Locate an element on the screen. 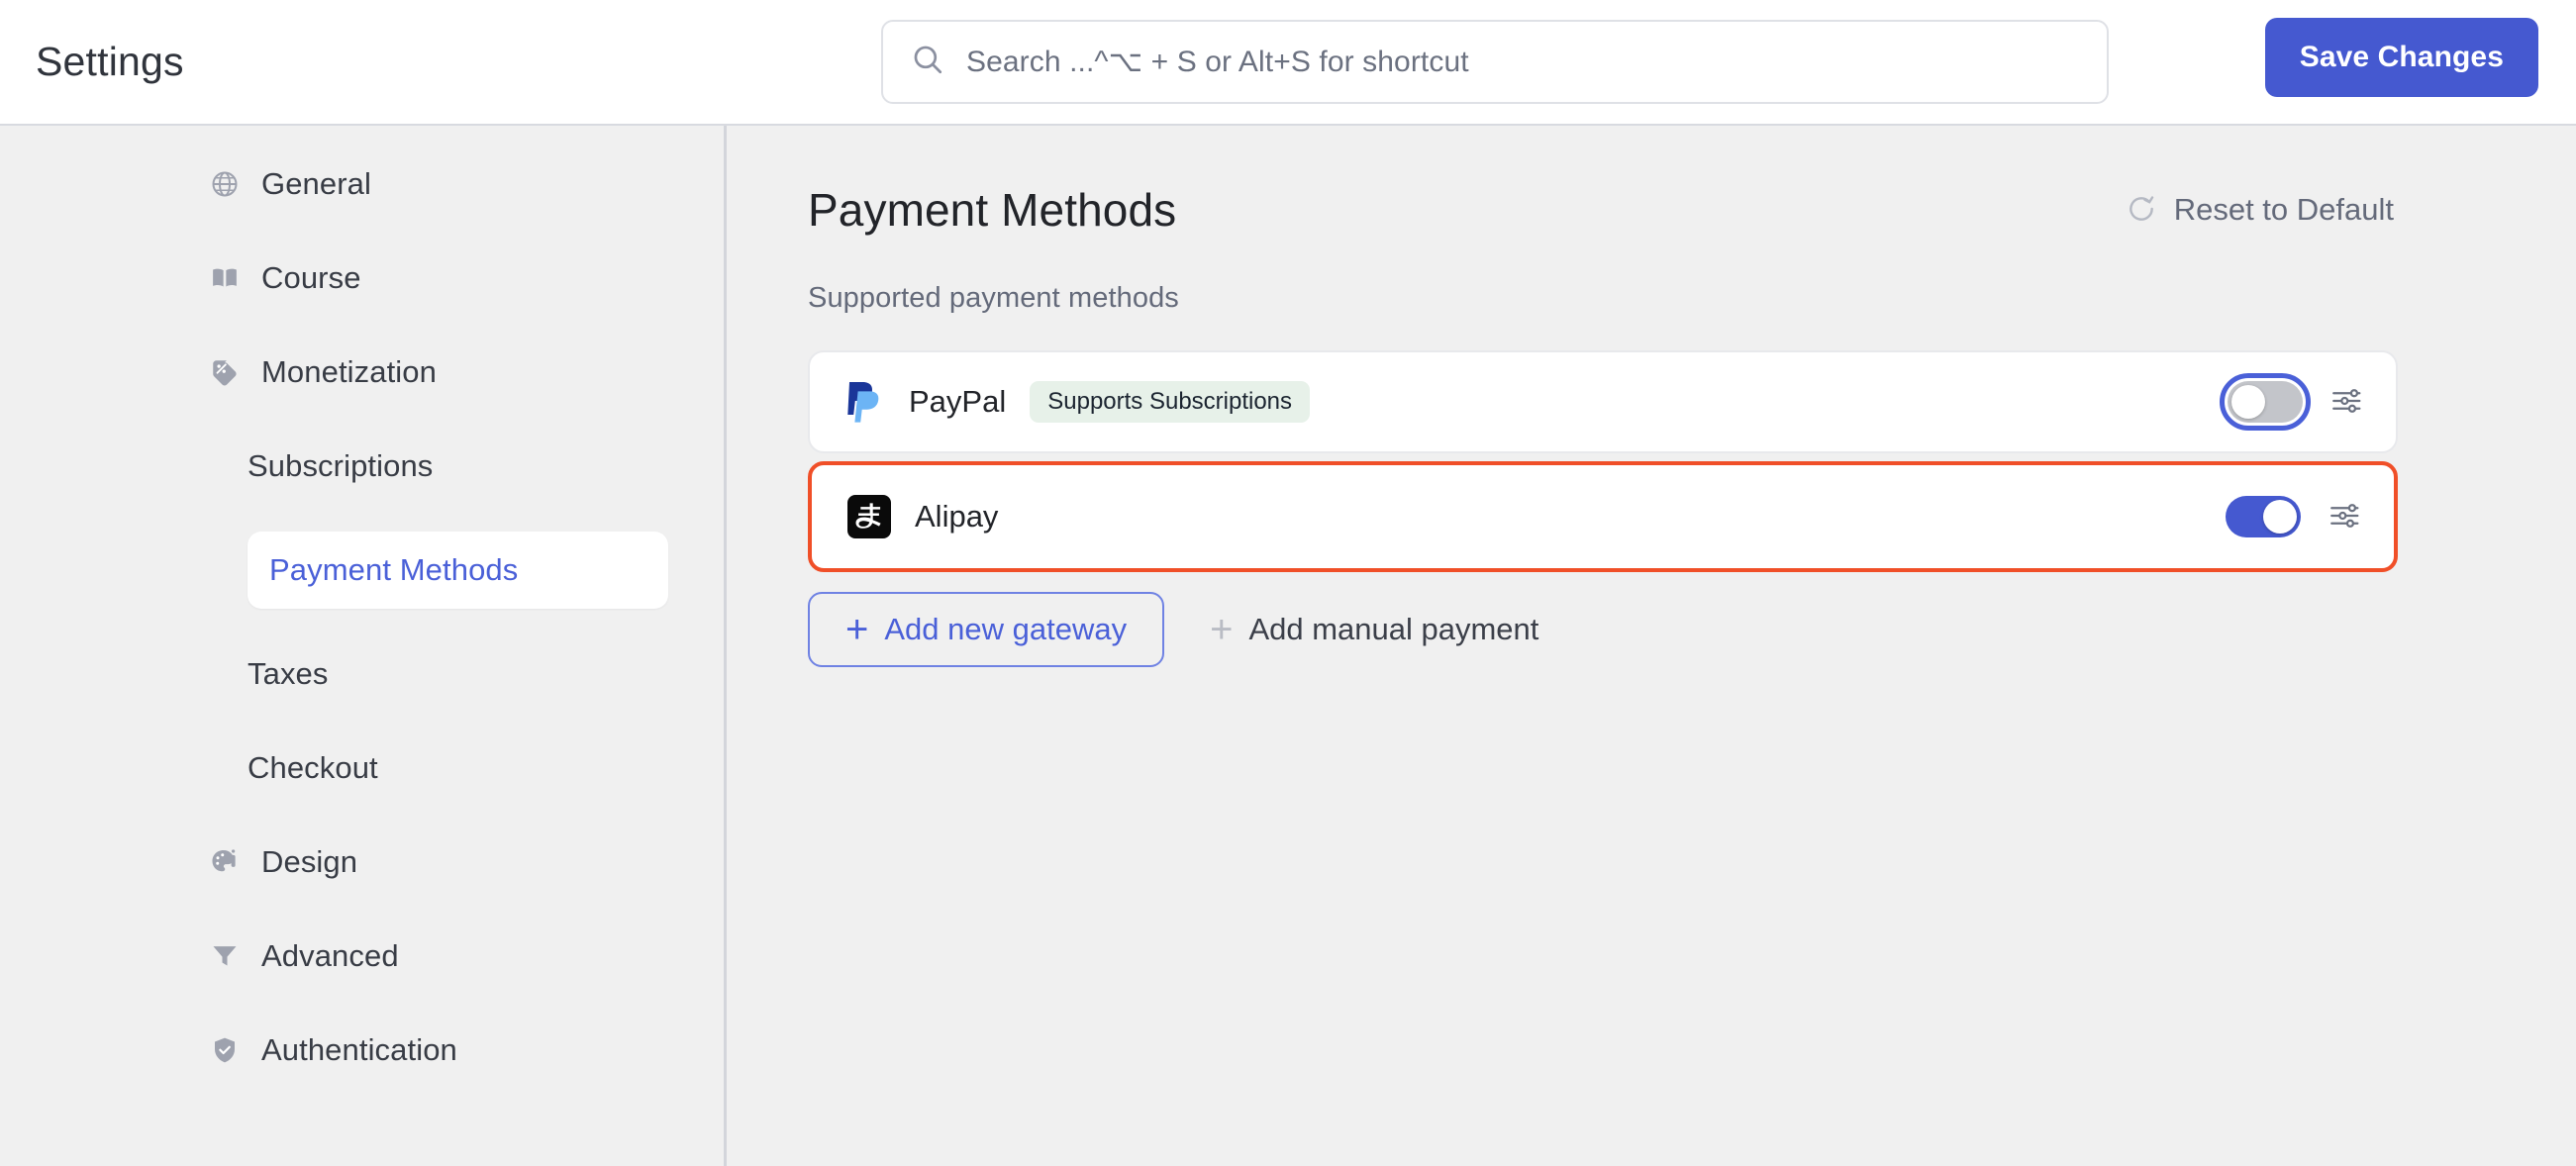 The height and width of the screenshot is (1166, 2576). reset-to-default-label: Reset to Default is located at coordinates (2284, 209).